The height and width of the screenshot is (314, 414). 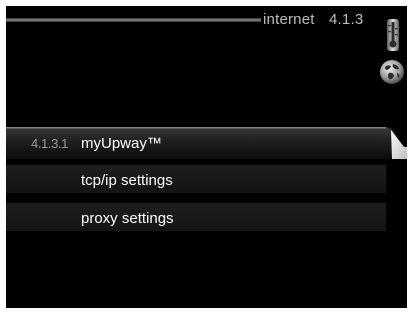 I want to click on menu-item-tcpip-settings: tcp/ip settings, so click(x=196, y=179).